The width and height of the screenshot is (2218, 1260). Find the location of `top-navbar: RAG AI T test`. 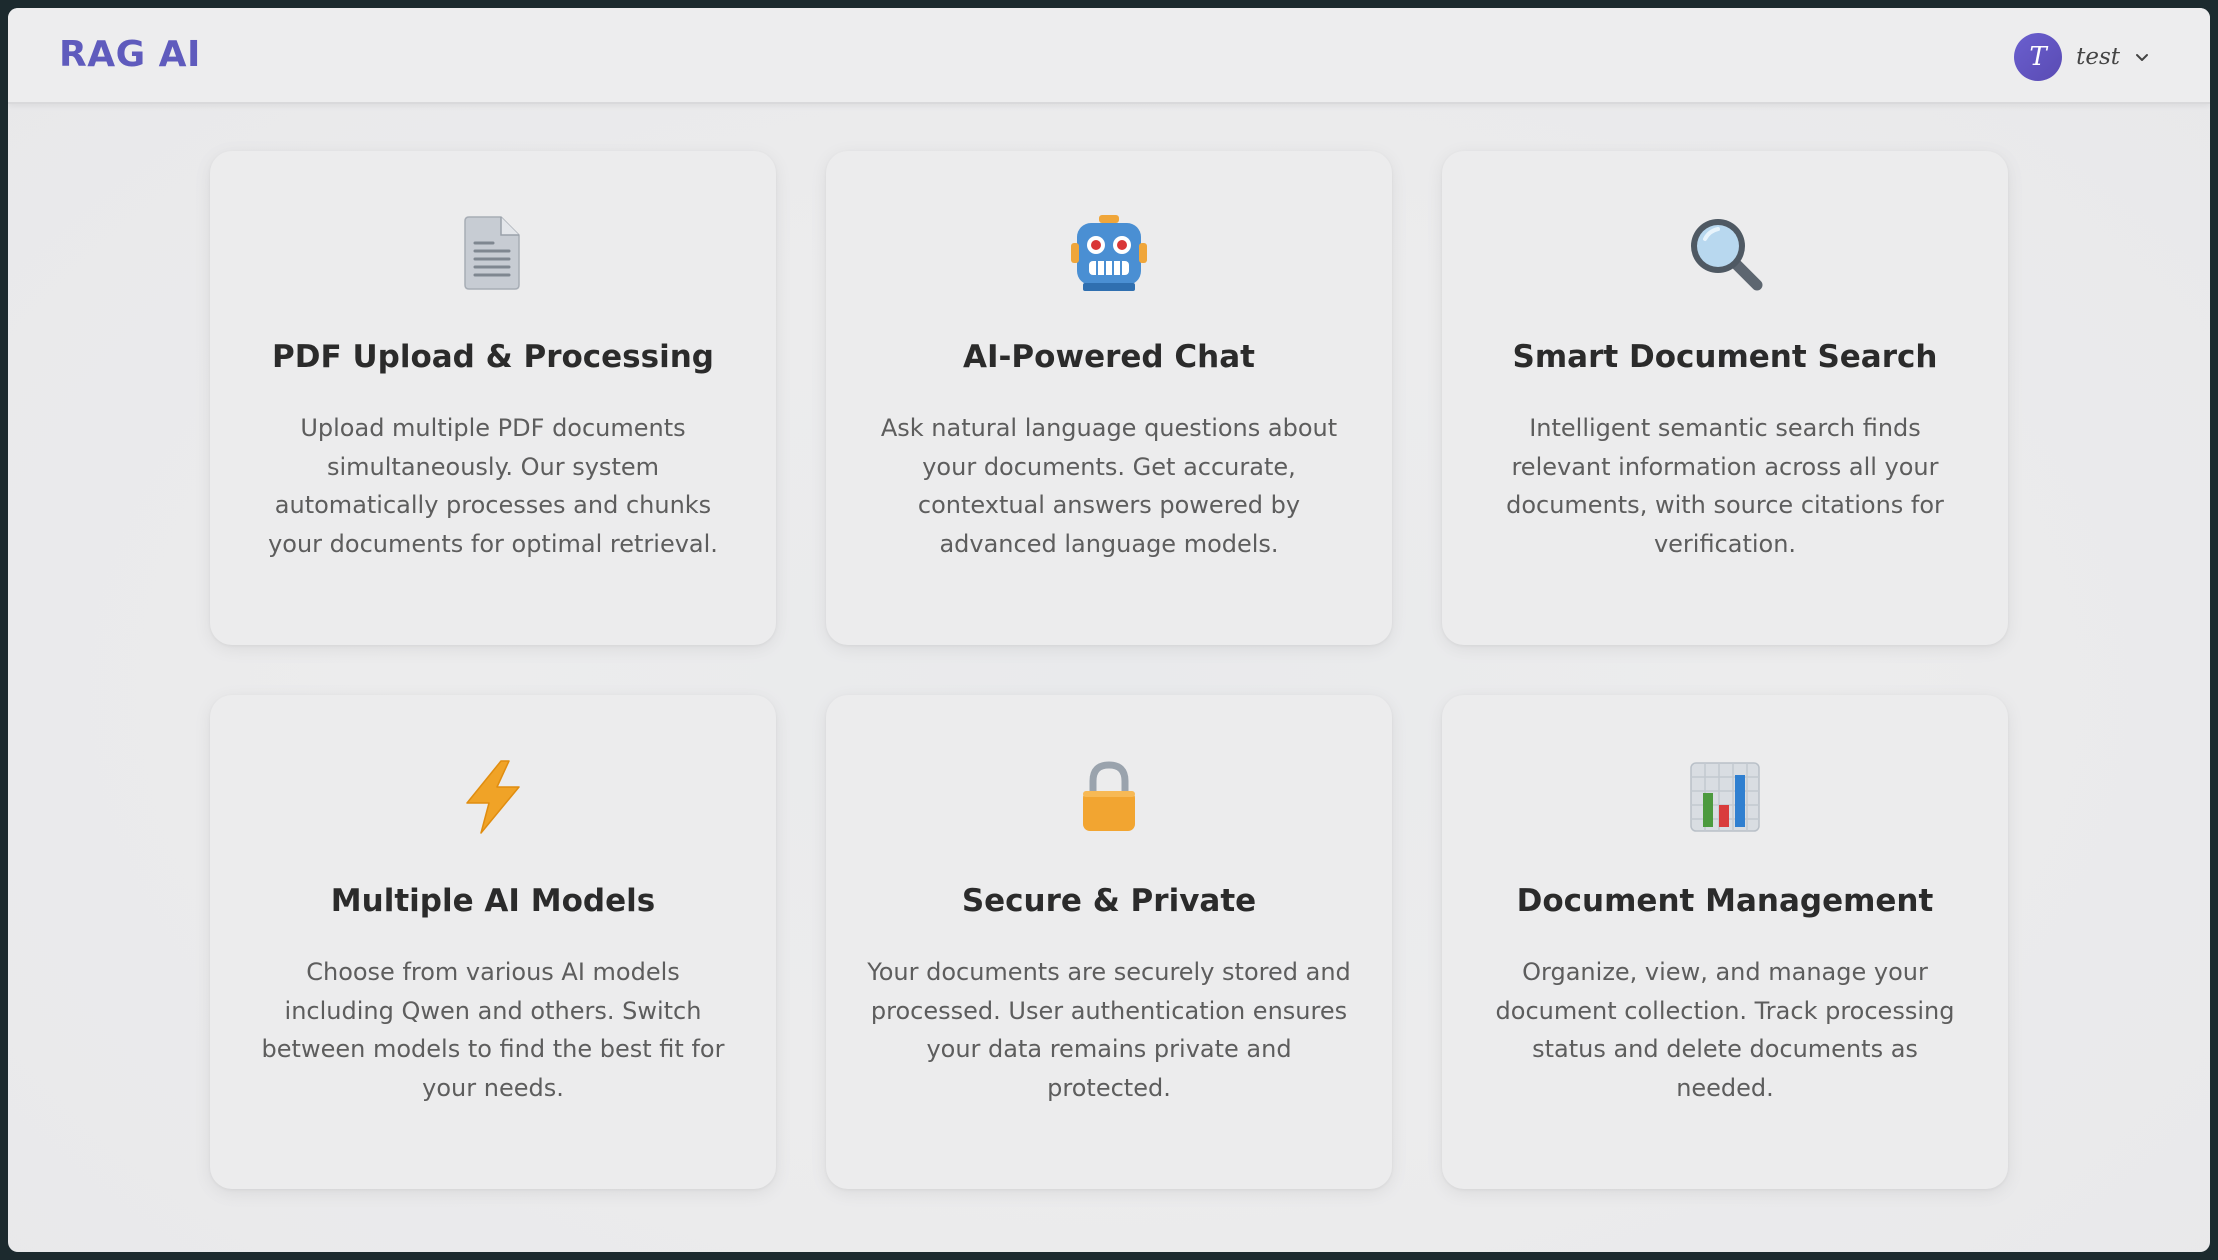

top-navbar: RAG AI T test is located at coordinates (1109, 56).